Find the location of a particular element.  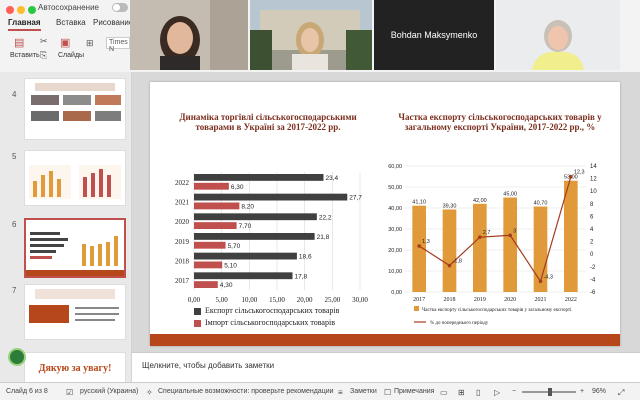

y-left-tick-label: 60,00 is located at coordinates (395, 167).